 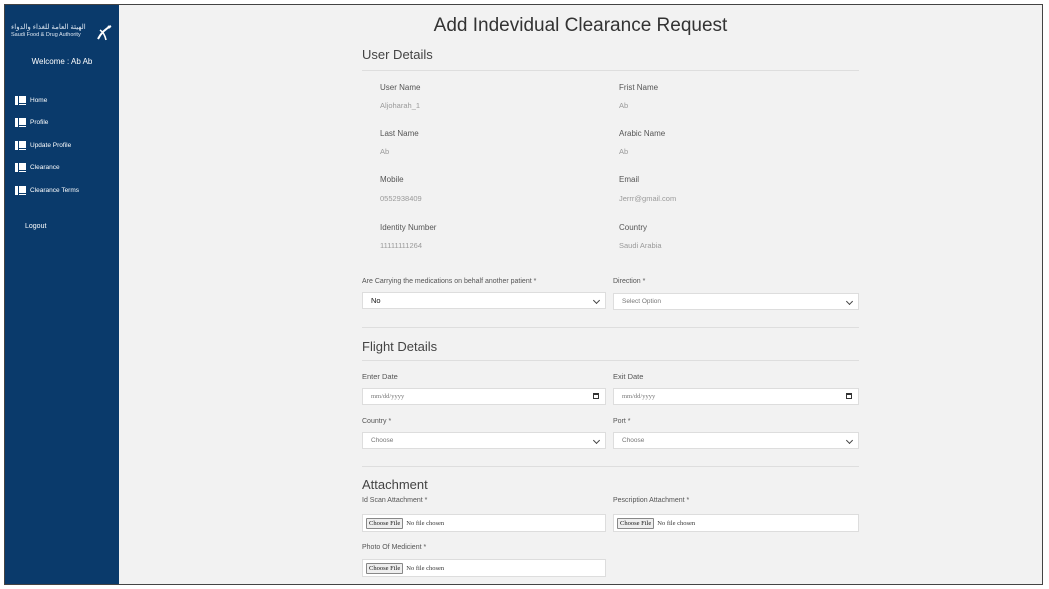 I want to click on page-title: Add Indevidual Clearance Request, so click(x=580, y=25).